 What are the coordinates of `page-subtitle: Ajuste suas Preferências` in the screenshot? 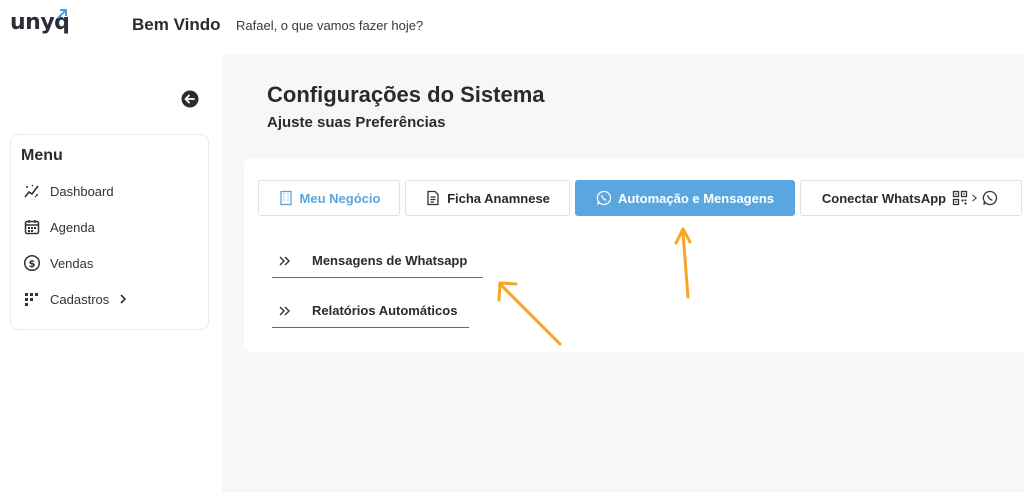 It's located at (356, 122).